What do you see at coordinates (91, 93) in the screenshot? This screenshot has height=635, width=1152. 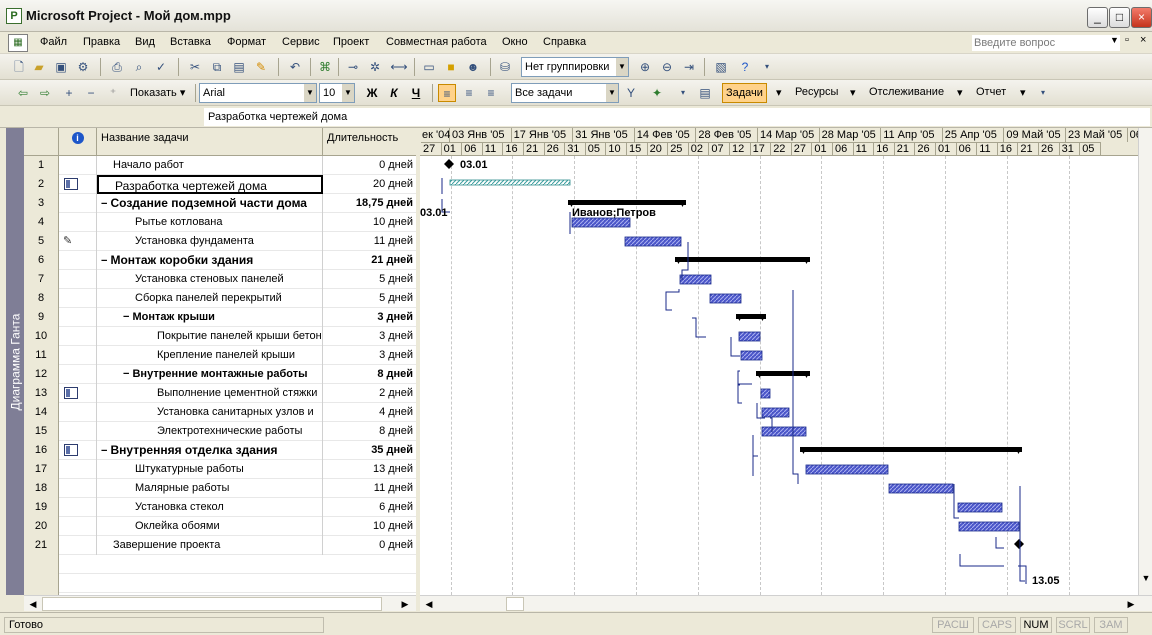 I see `hide-subtasks-icon: −` at bounding box center [91, 93].